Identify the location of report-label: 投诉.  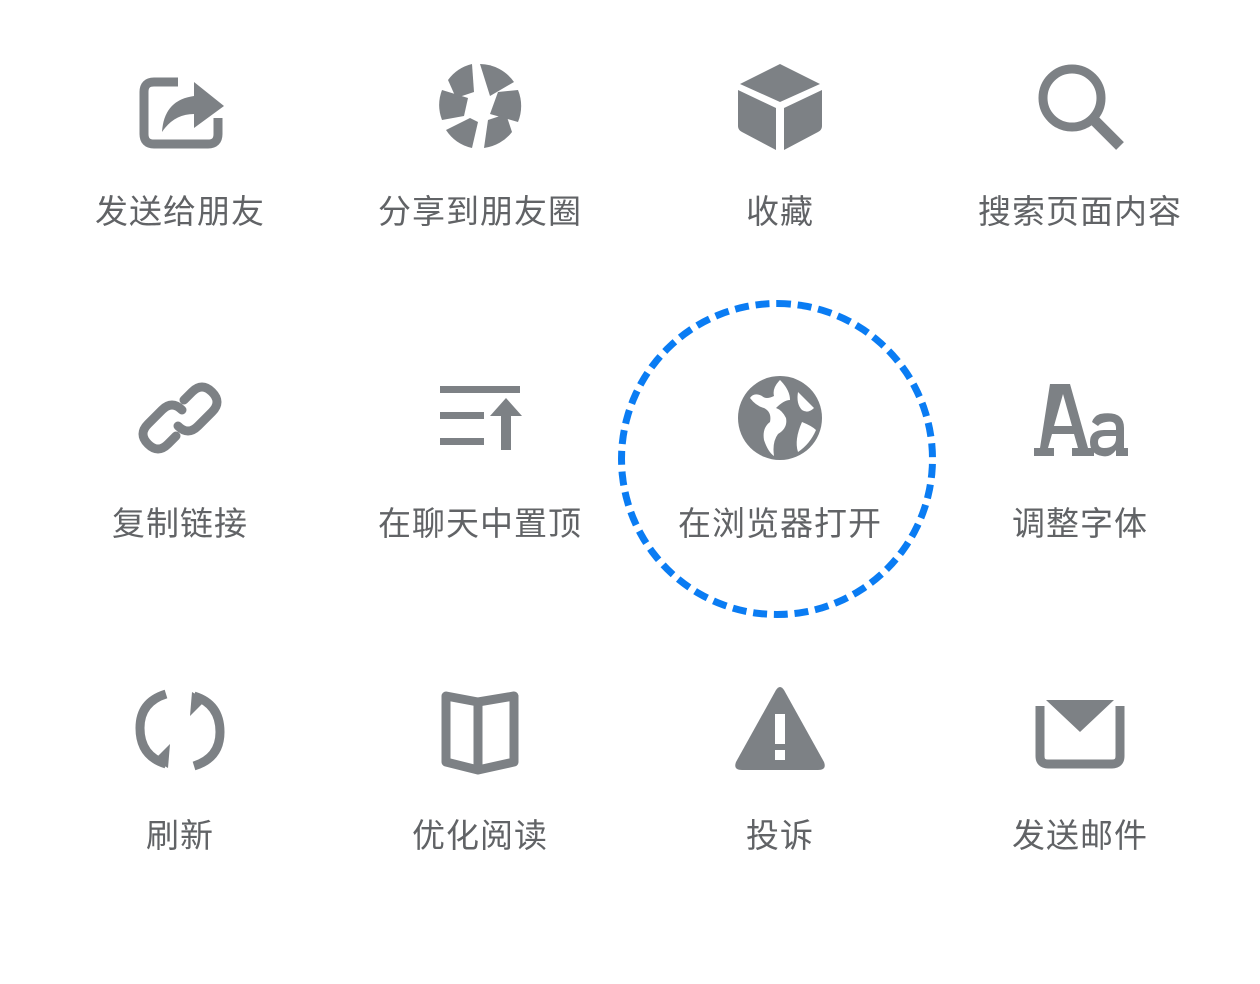
(780, 835).